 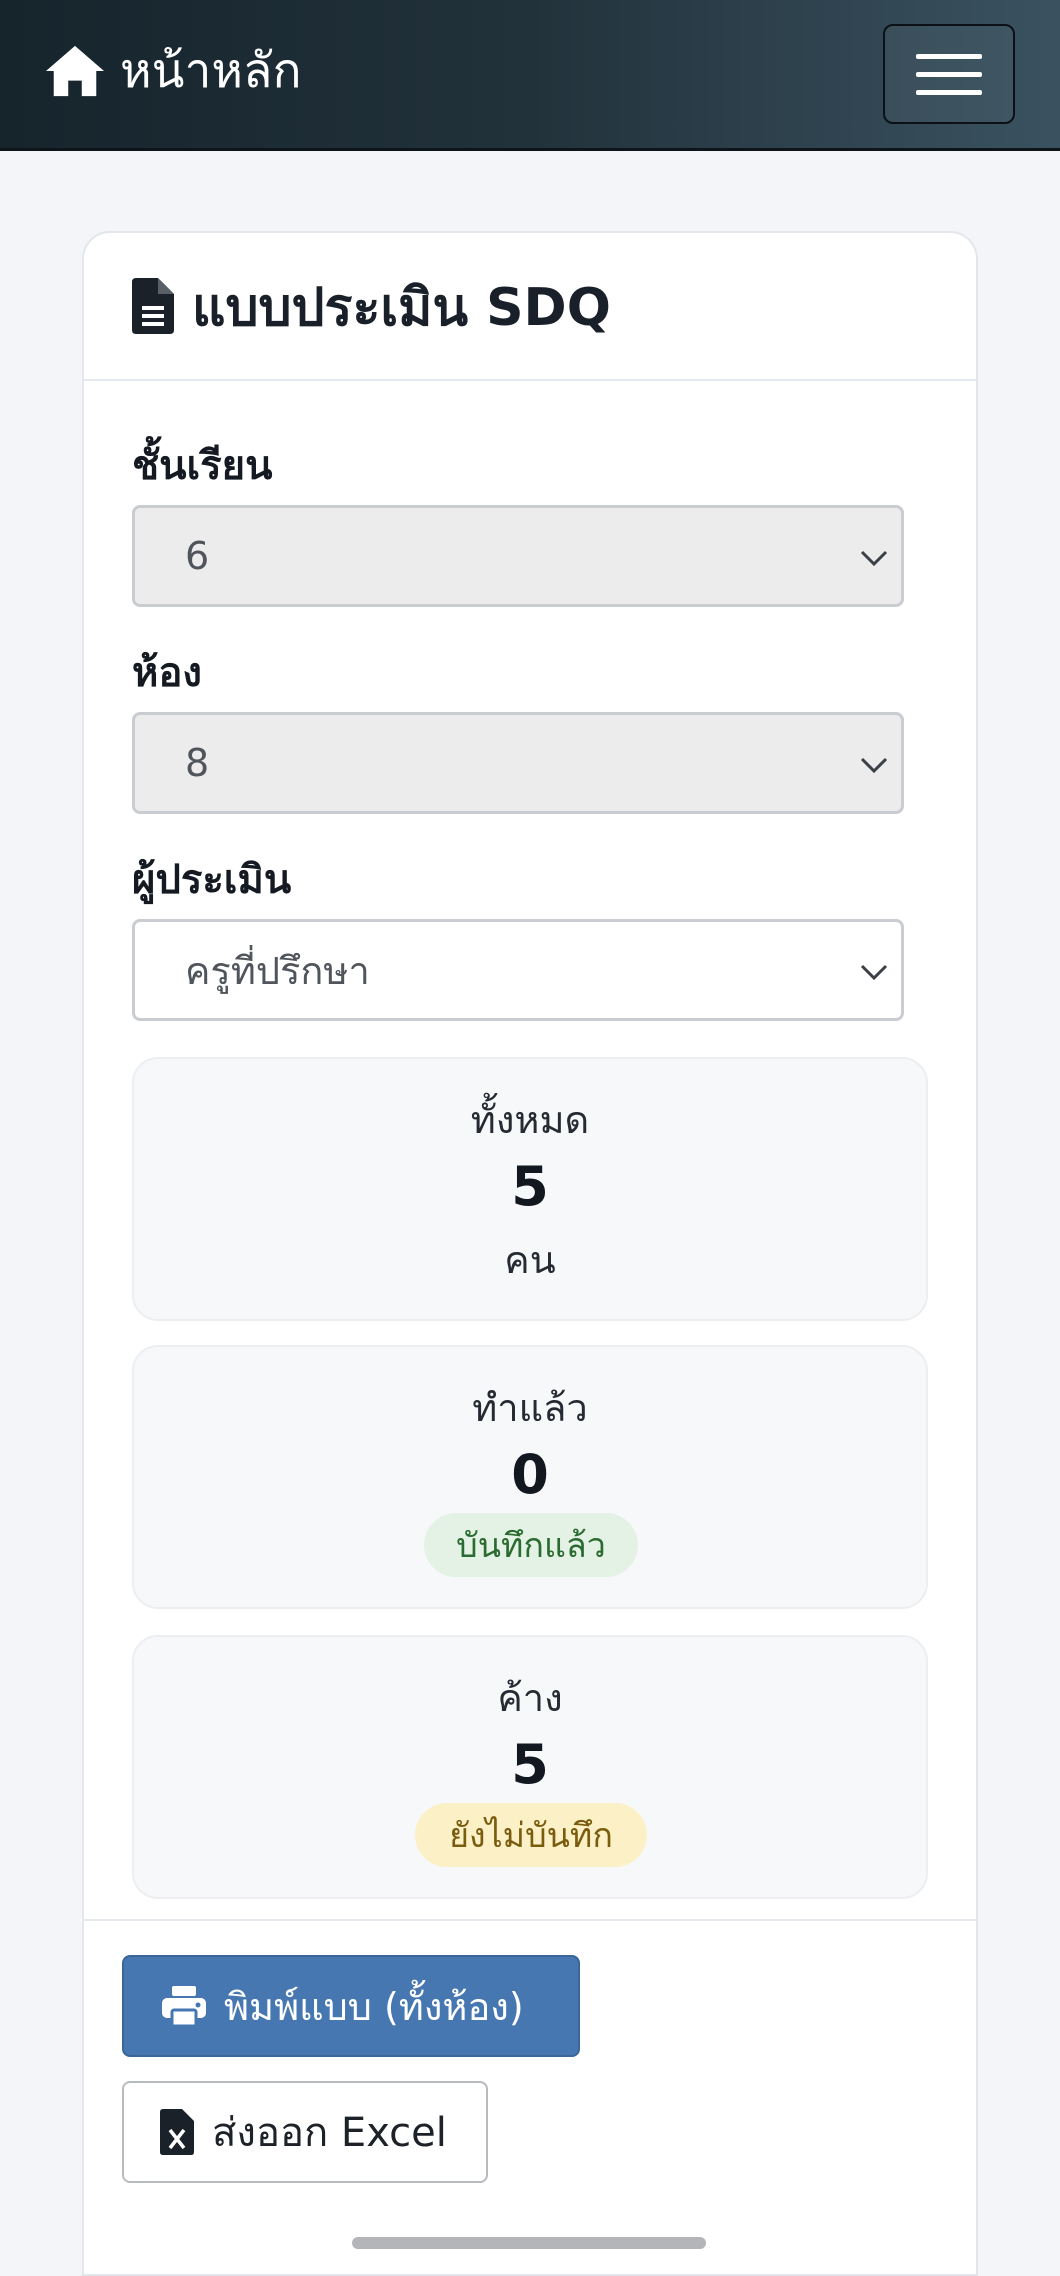 I want to click on room-select-value: 8, so click(x=197, y=763).